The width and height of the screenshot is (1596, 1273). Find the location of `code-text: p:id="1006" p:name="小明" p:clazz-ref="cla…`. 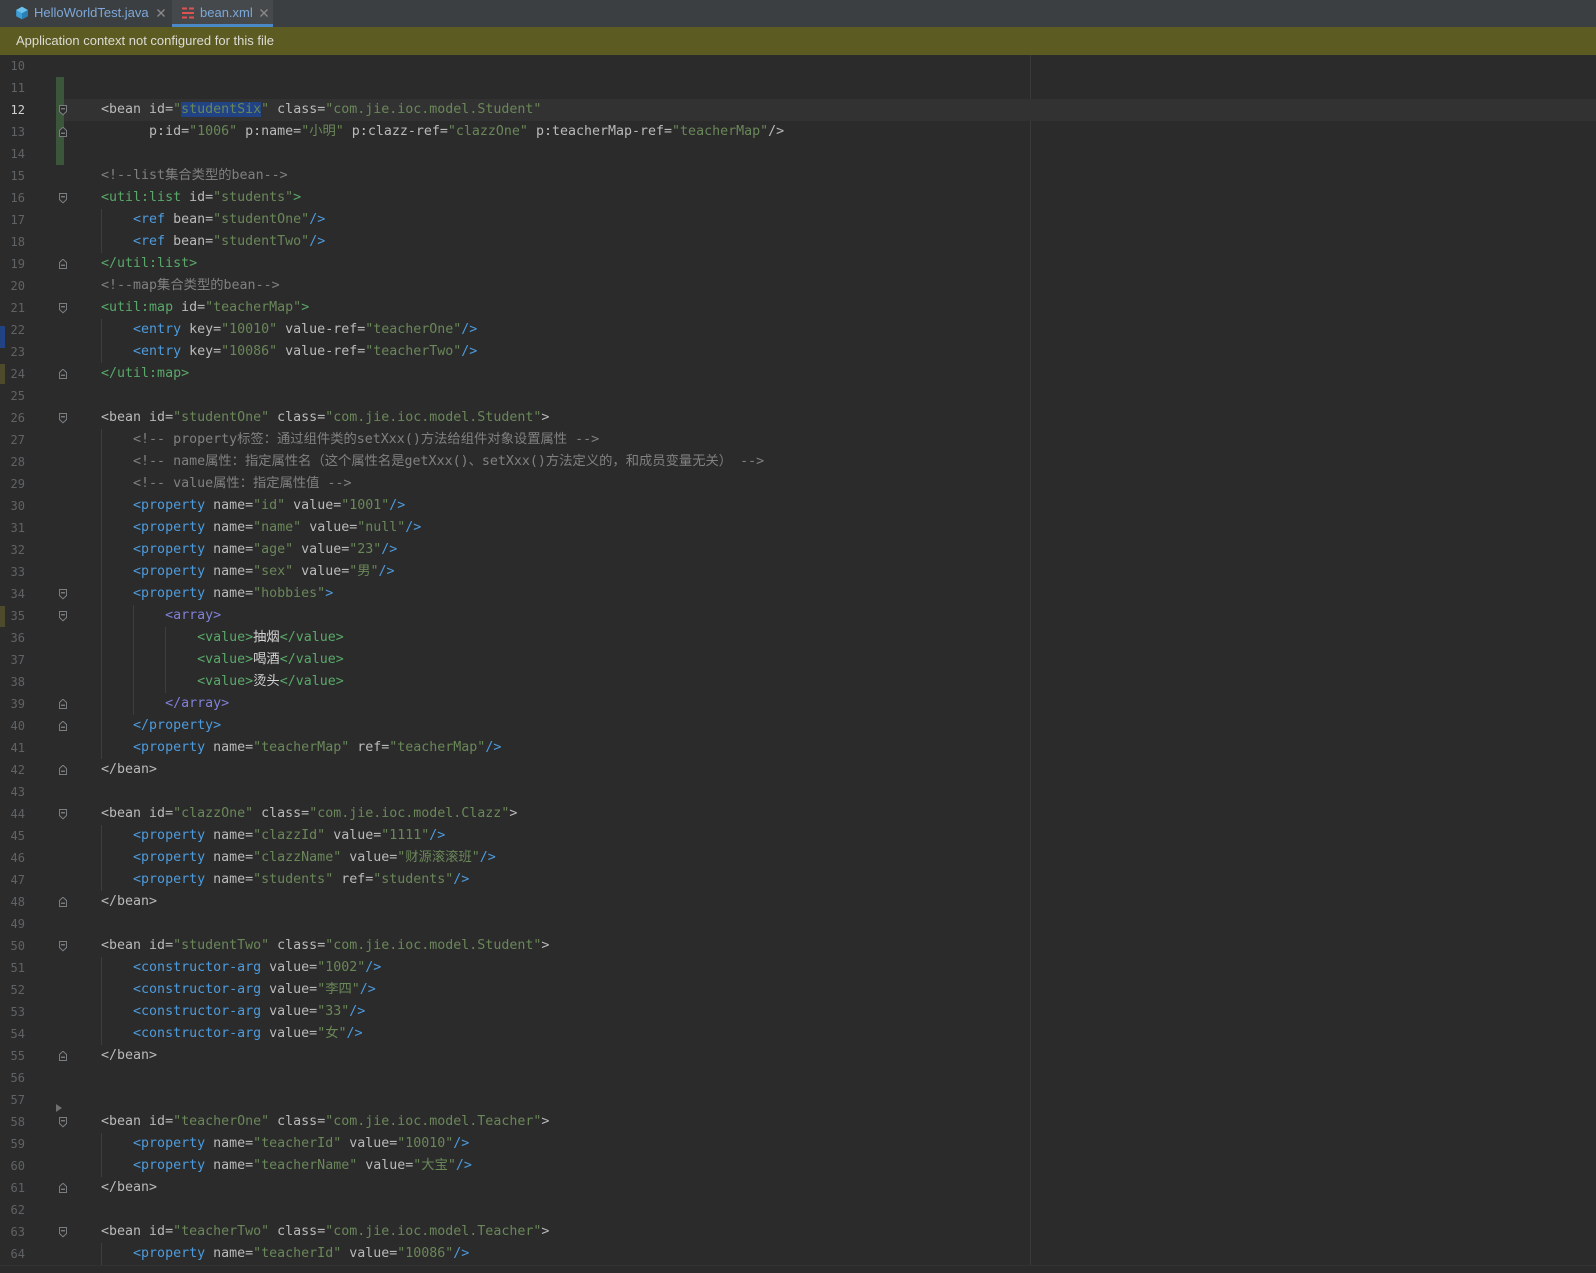

code-text: p:id="1006" p:name="小明" p:clazz-ref="cla… is located at coordinates (426, 132).